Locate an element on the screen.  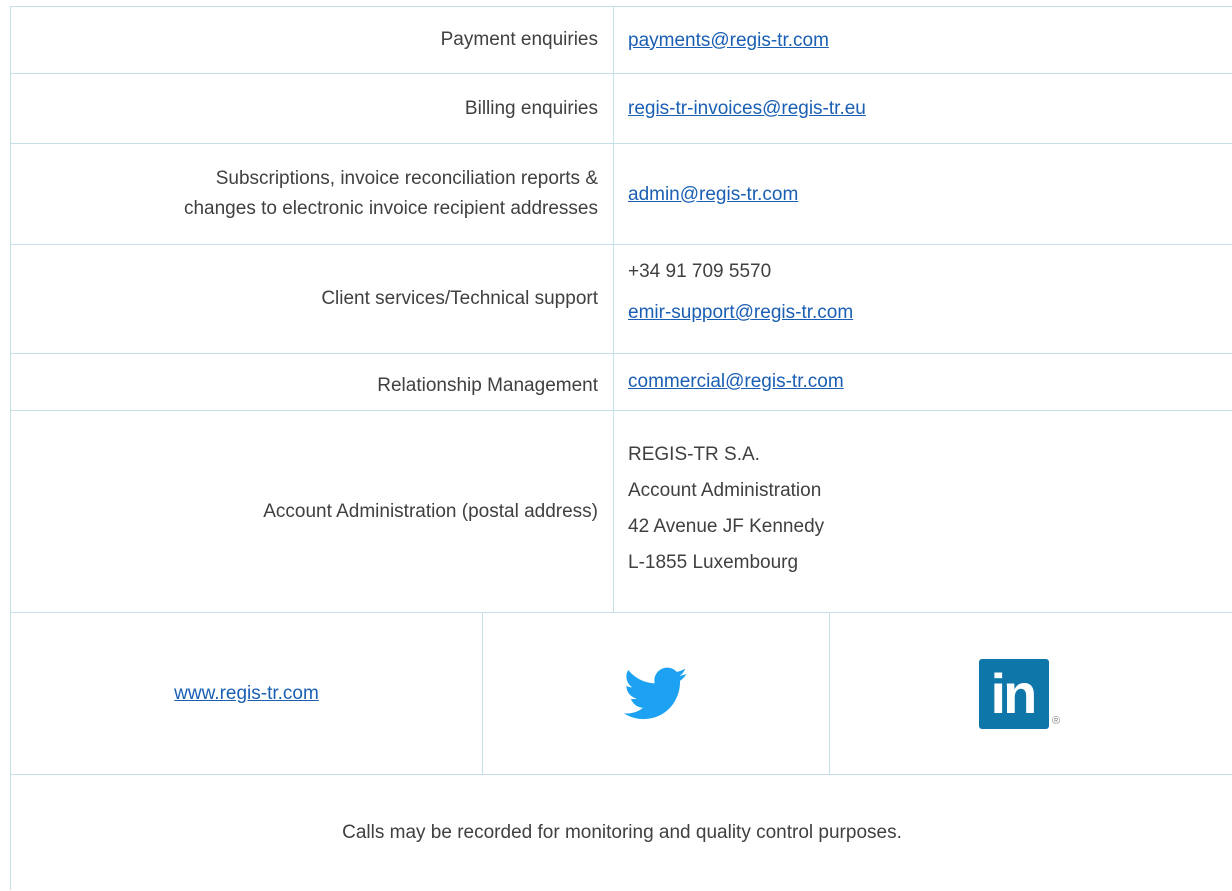
support-phone: +34 91 709 5570 is located at coordinates (700, 271).